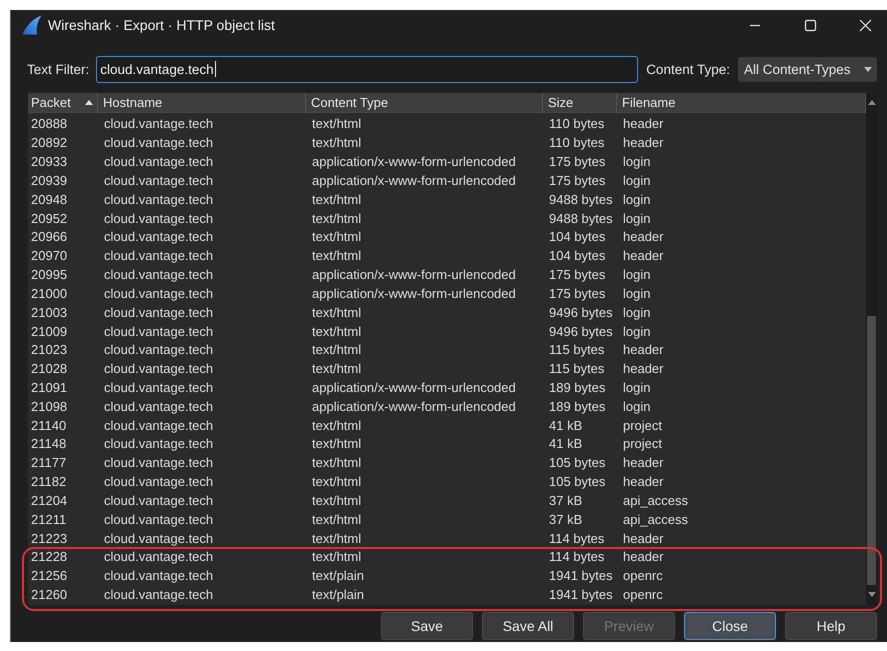 This screenshot has width=887, height=651. Describe the element at coordinates (427, 626) in the screenshot. I see `dialog-button: Save` at that location.